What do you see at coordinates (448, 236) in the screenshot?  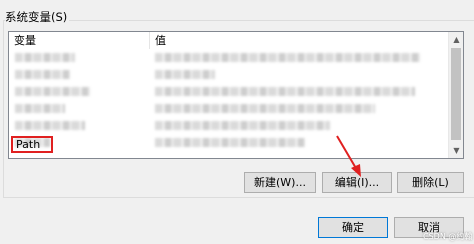 I see `watermark: CSDN @约翰` at bounding box center [448, 236].